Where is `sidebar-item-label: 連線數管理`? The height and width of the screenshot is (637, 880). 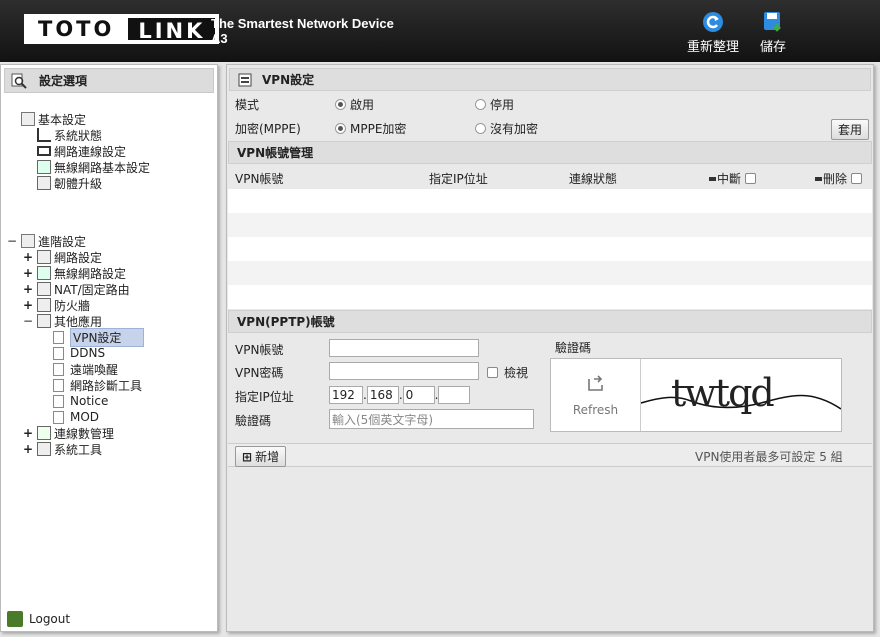
sidebar-item-label: 連線數管理 is located at coordinates (84, 433).